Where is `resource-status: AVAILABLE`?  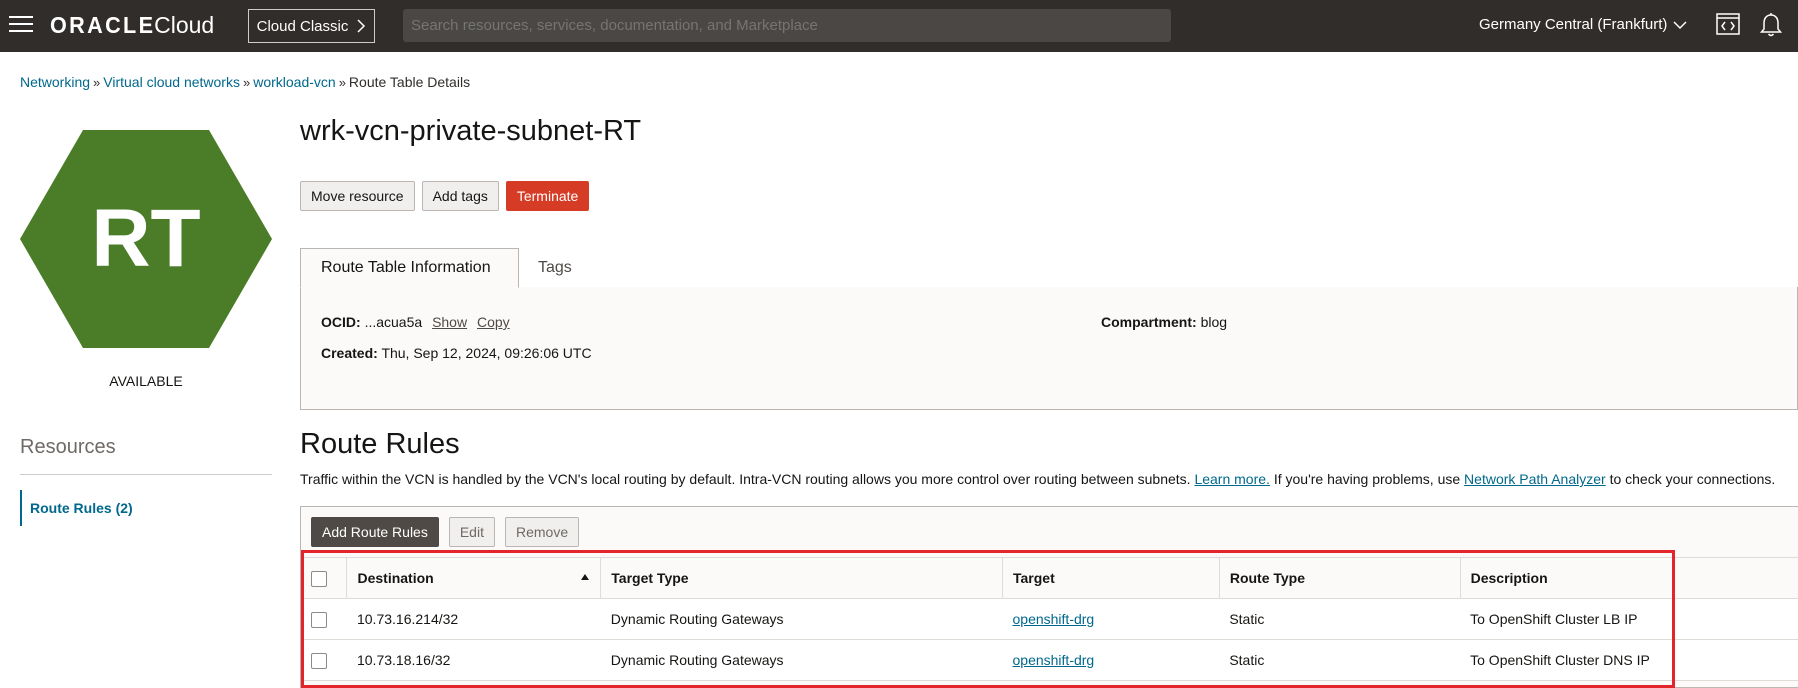
resource-status: AVAILABLE is located at coordinates (146, 381).